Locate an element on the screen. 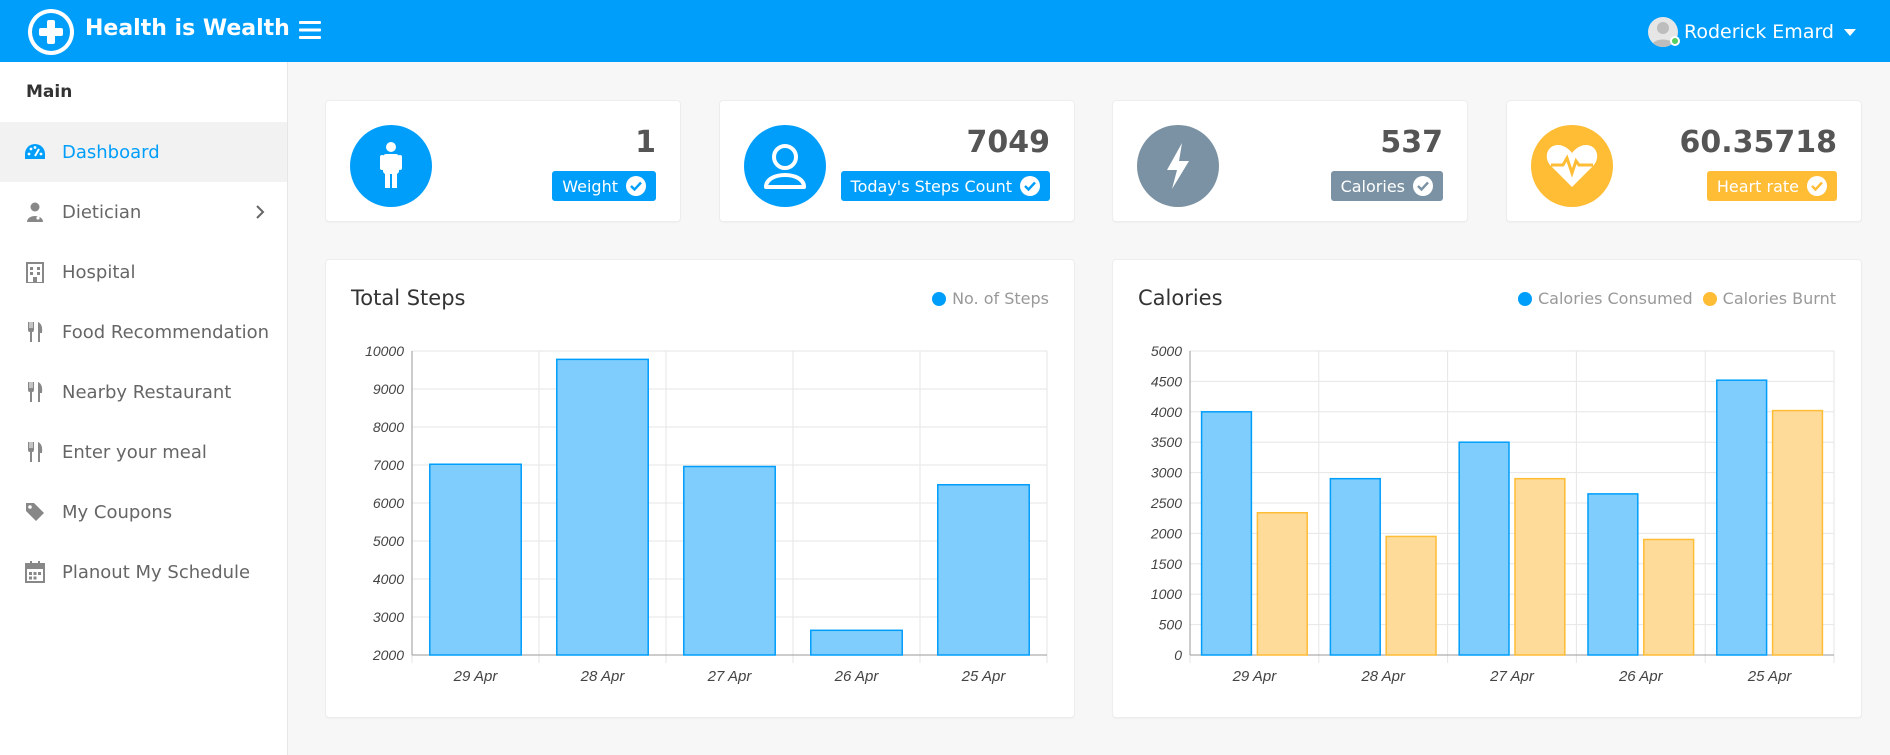 This screenshot has width=1890, height=755. user-menu: Roderick Emard is located at coordinates (1752, 32).